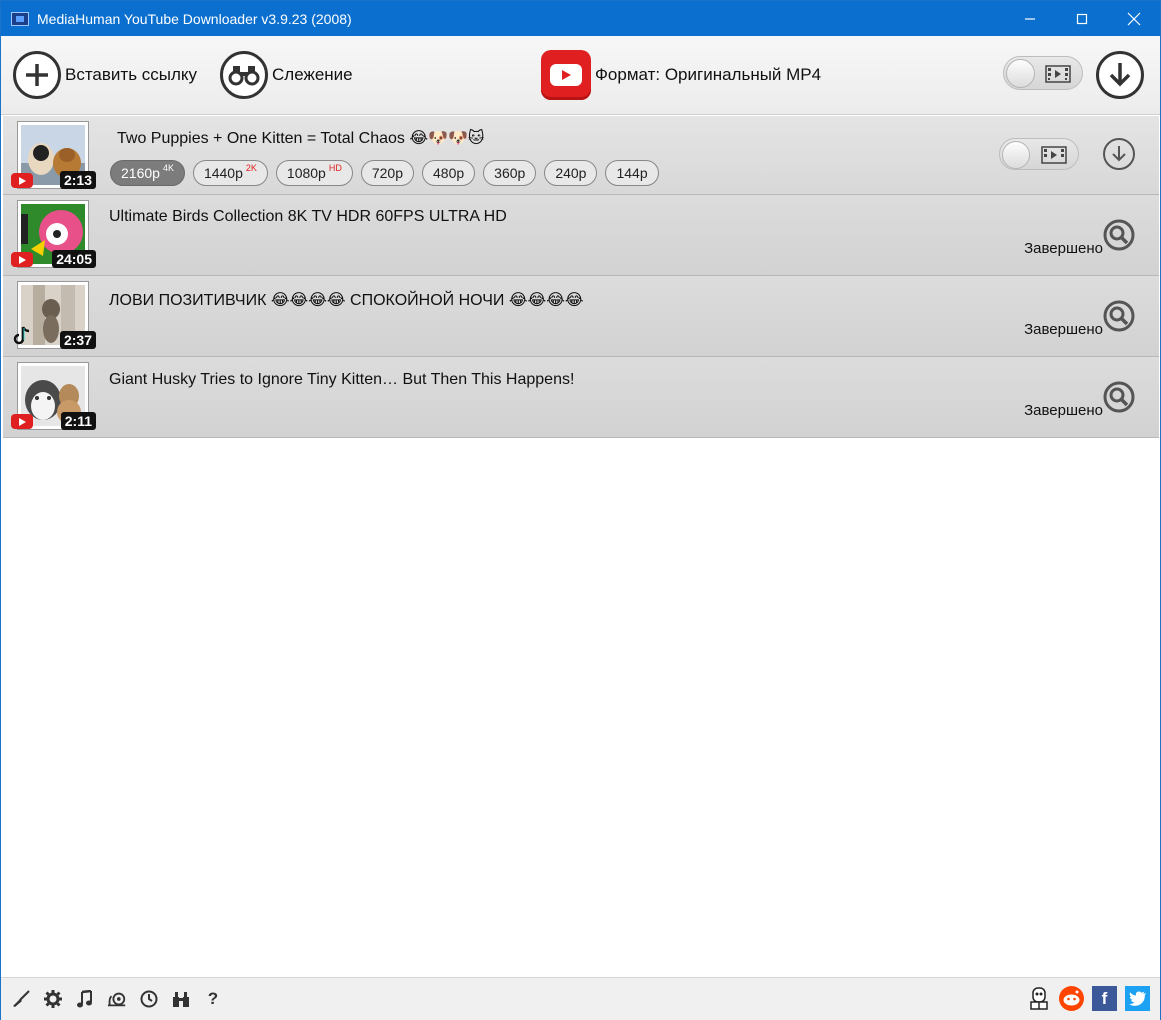 This screenshot has height=1020, width=1161. I want to click on quality-label: 2160p, so click(140, 173).